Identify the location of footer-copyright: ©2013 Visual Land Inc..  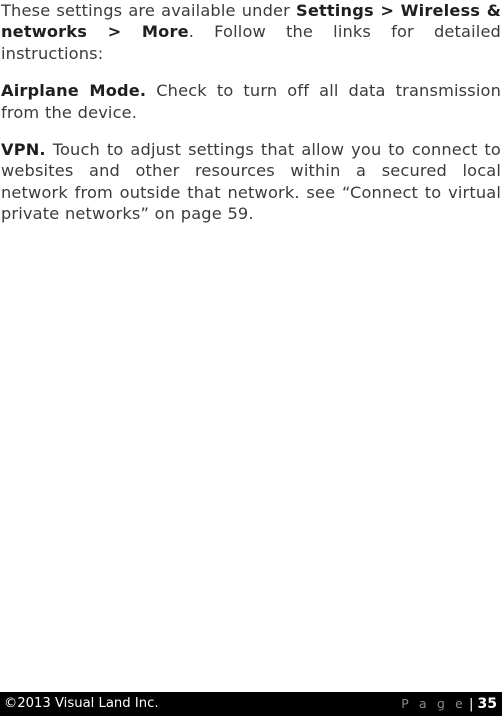
(81, 703).